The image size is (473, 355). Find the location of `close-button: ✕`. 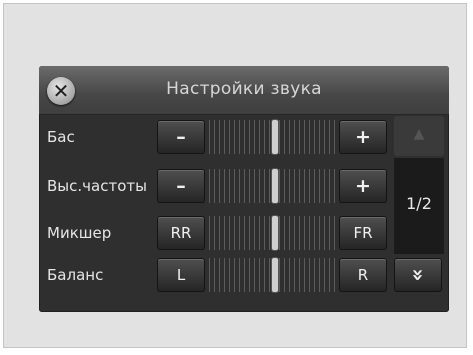

close-button: ✕ is located at coordinates (61, 91).